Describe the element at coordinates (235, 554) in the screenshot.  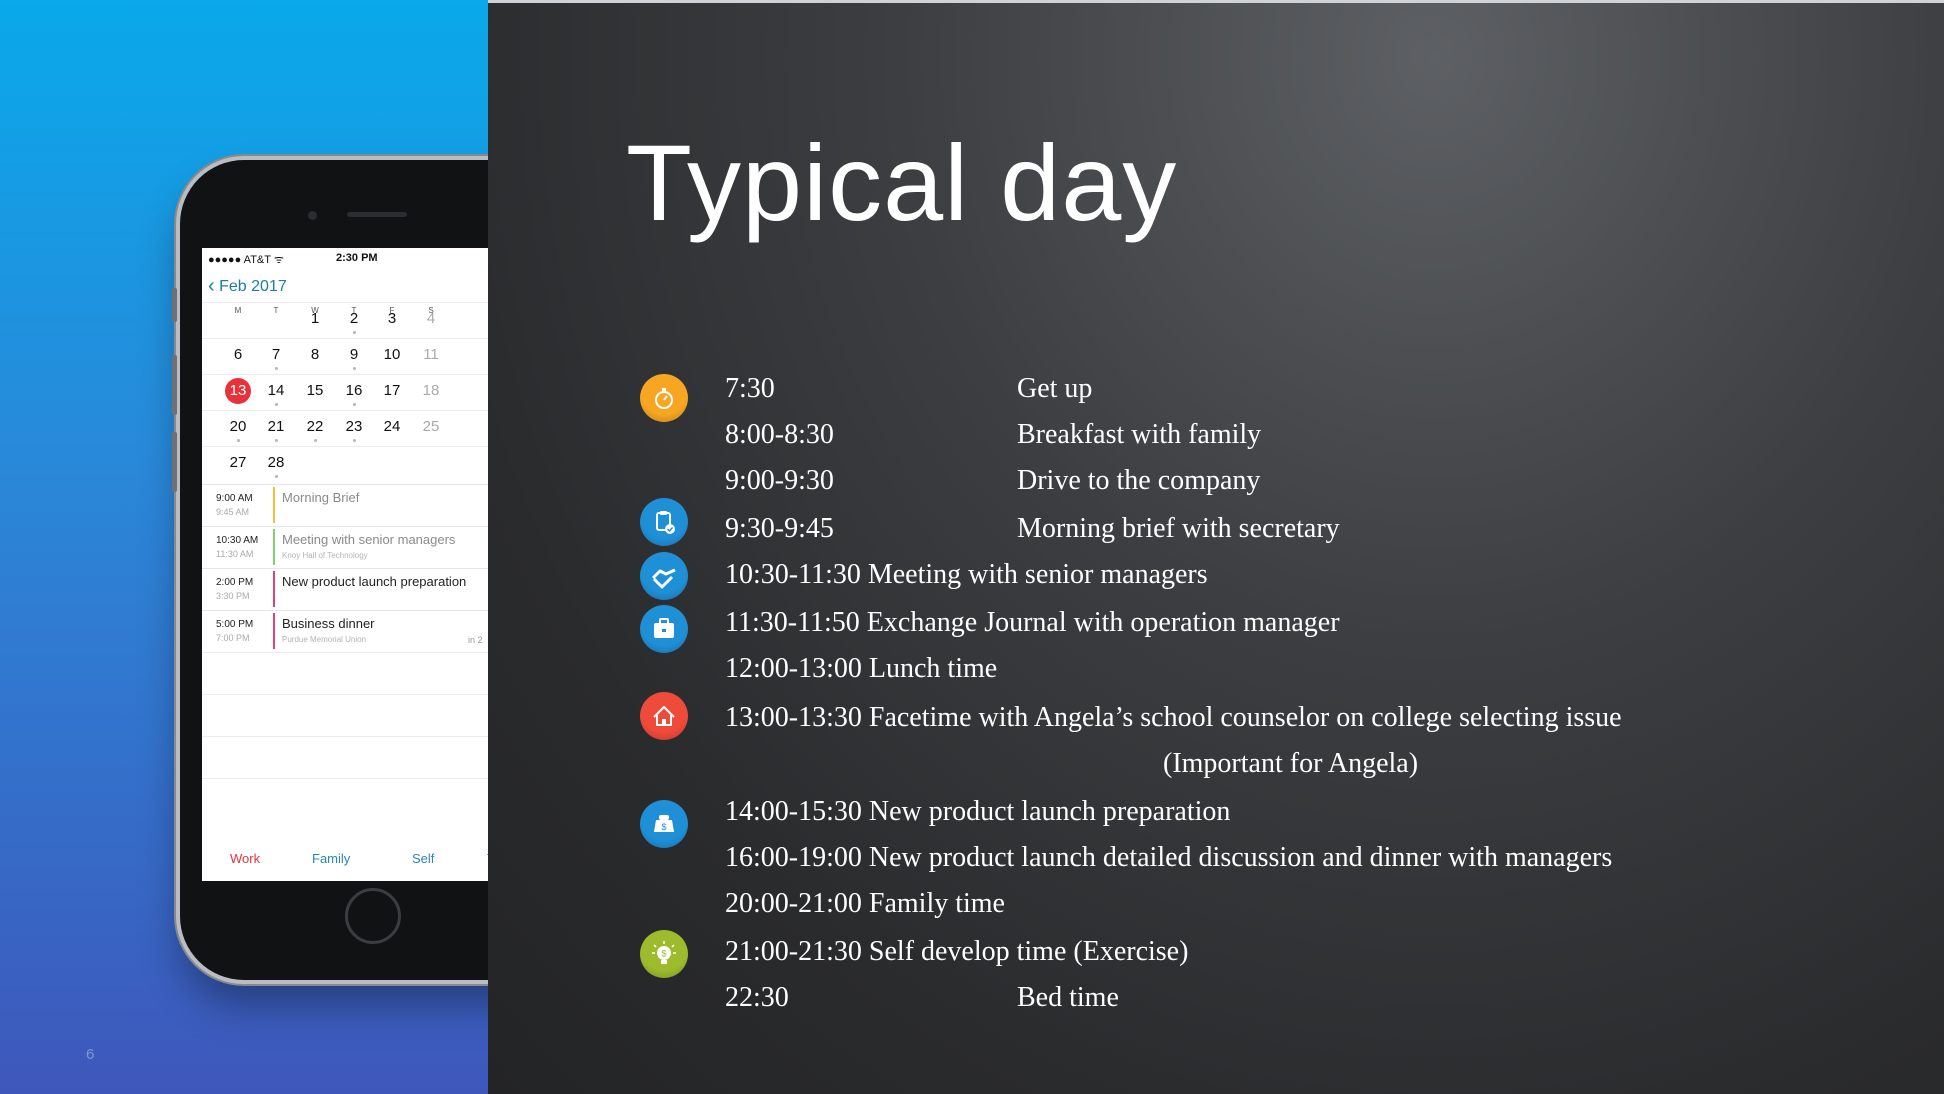
I see `event-end-time: 11:30 AM` at that location.